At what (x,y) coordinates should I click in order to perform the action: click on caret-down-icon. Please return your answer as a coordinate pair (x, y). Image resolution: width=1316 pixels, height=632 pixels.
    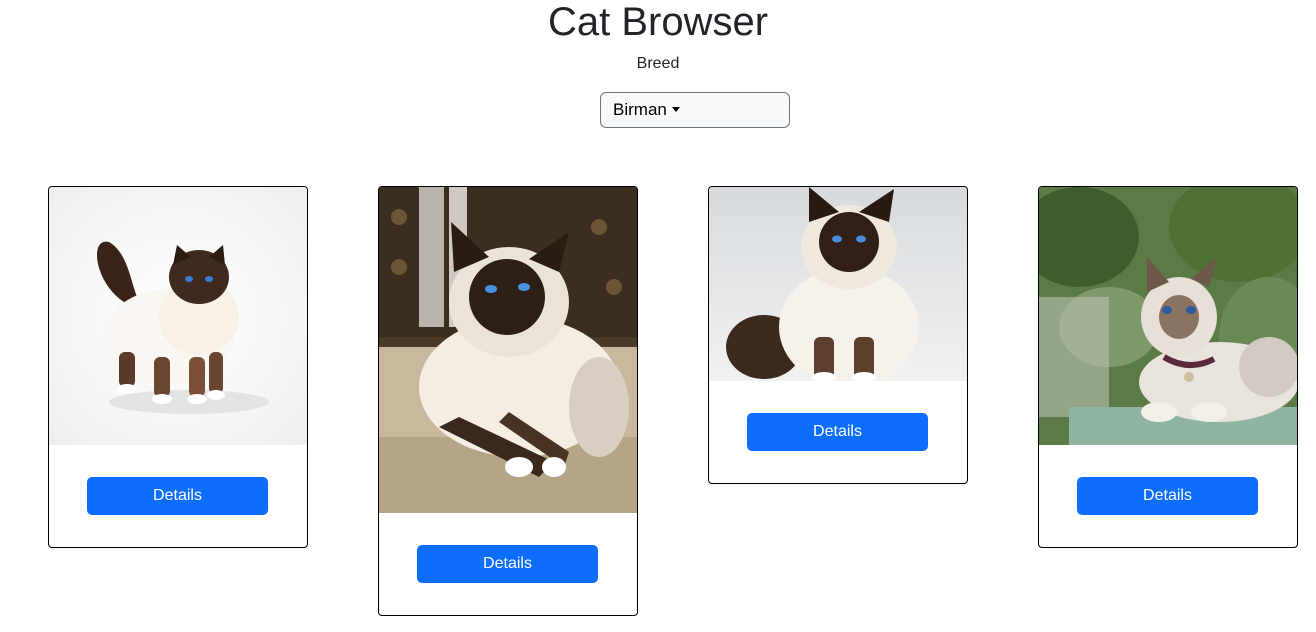
    Looking at the image, I should click on (675, 109).